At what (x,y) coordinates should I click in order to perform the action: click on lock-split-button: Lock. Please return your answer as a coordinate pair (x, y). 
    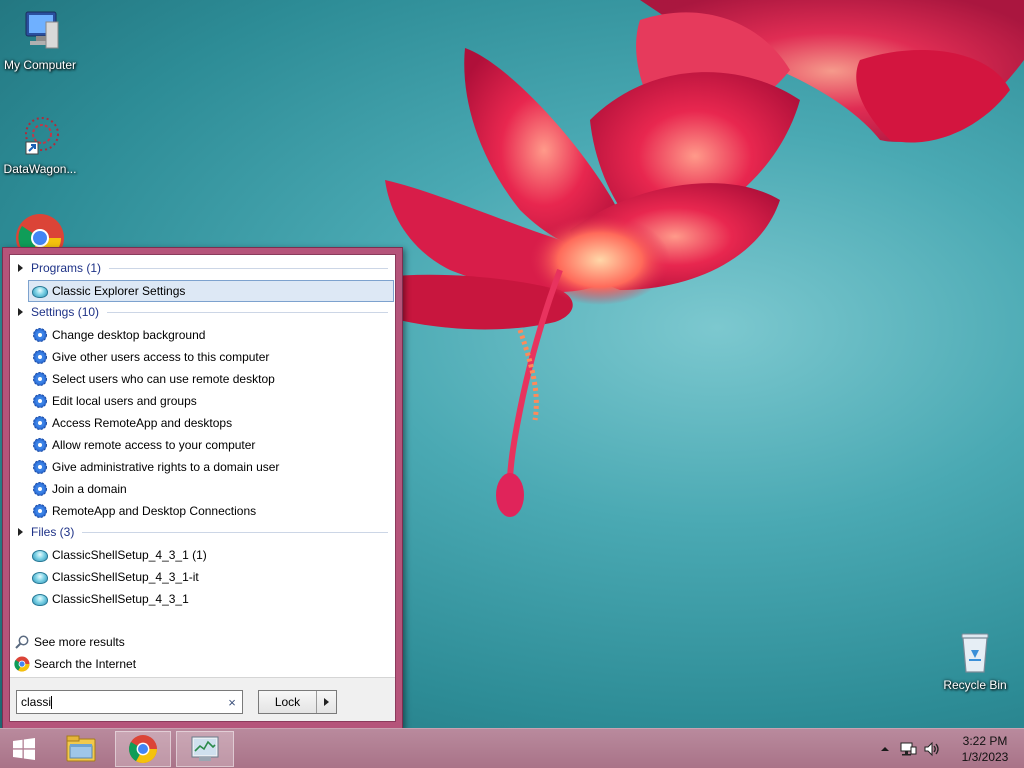
    Looking at the image, I should click on (297, 702).